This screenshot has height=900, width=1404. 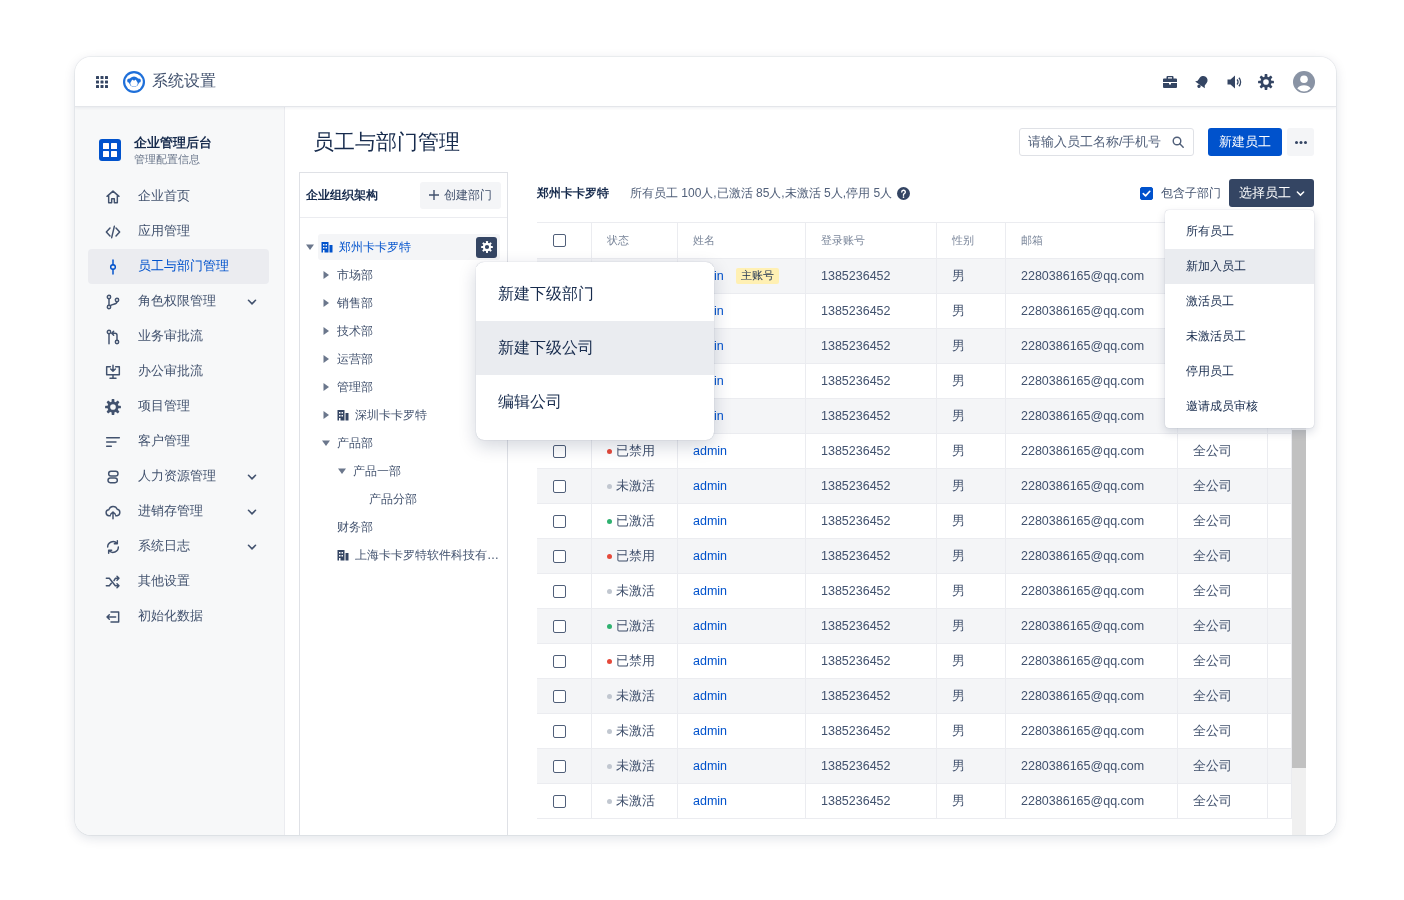 I want to click on nav-item: 项目管理, so click(x=178, y=406).